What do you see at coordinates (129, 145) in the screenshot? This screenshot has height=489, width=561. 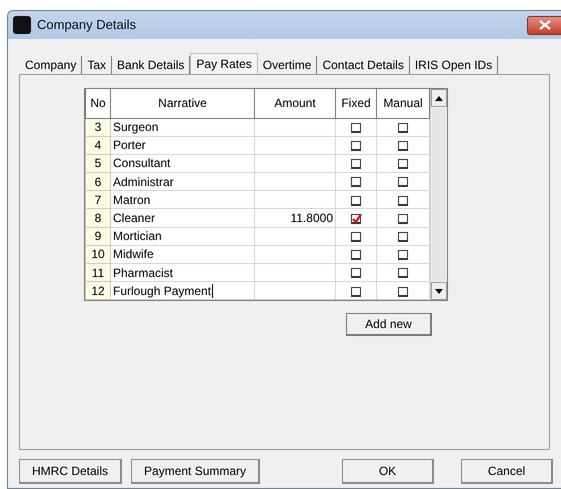 I see `table-cell: Porter` at bounding box center [129, 145].